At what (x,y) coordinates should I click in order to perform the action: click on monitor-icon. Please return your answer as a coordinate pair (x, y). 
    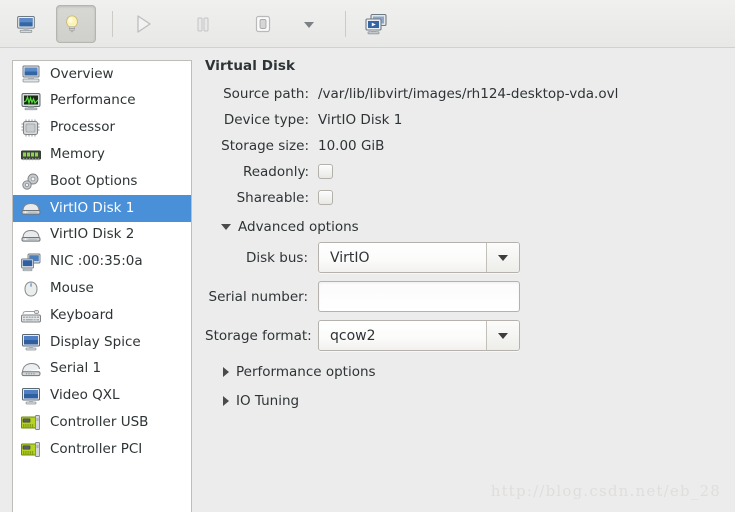
    Looking at the image, I should click on (26, 24).